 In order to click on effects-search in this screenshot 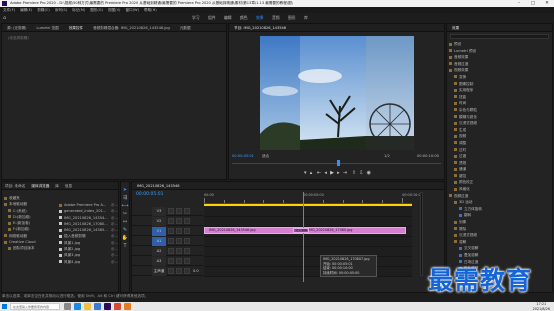, I will do `click(499, 36)`.